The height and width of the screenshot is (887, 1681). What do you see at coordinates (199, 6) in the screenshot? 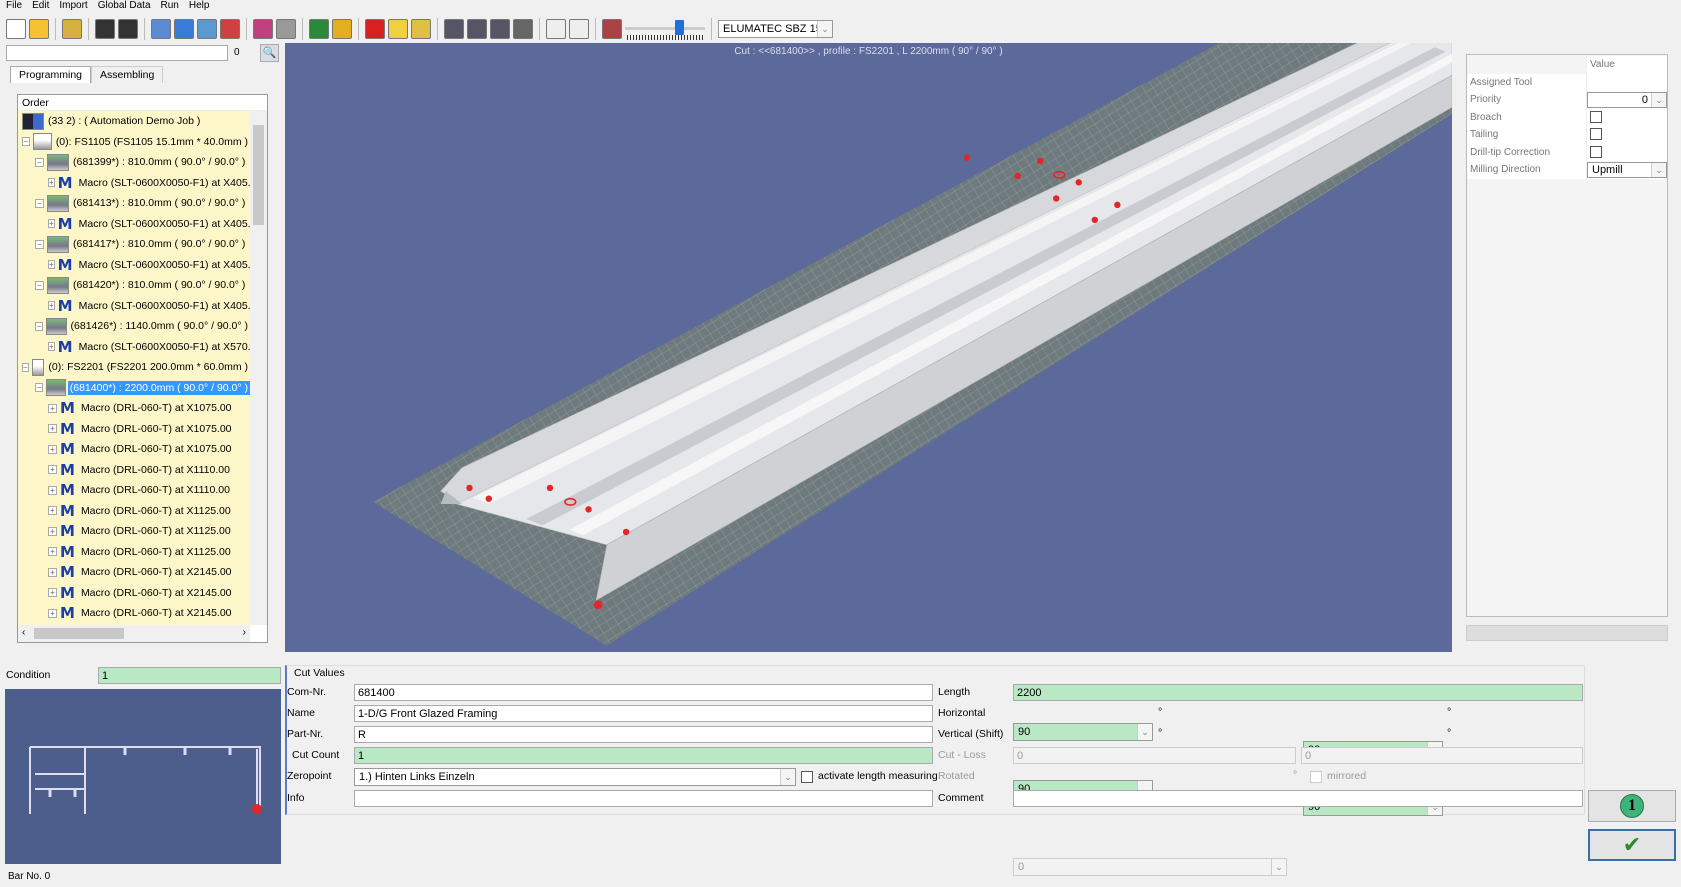
I see `menu-help: Help` at bounding box center [199, 6].